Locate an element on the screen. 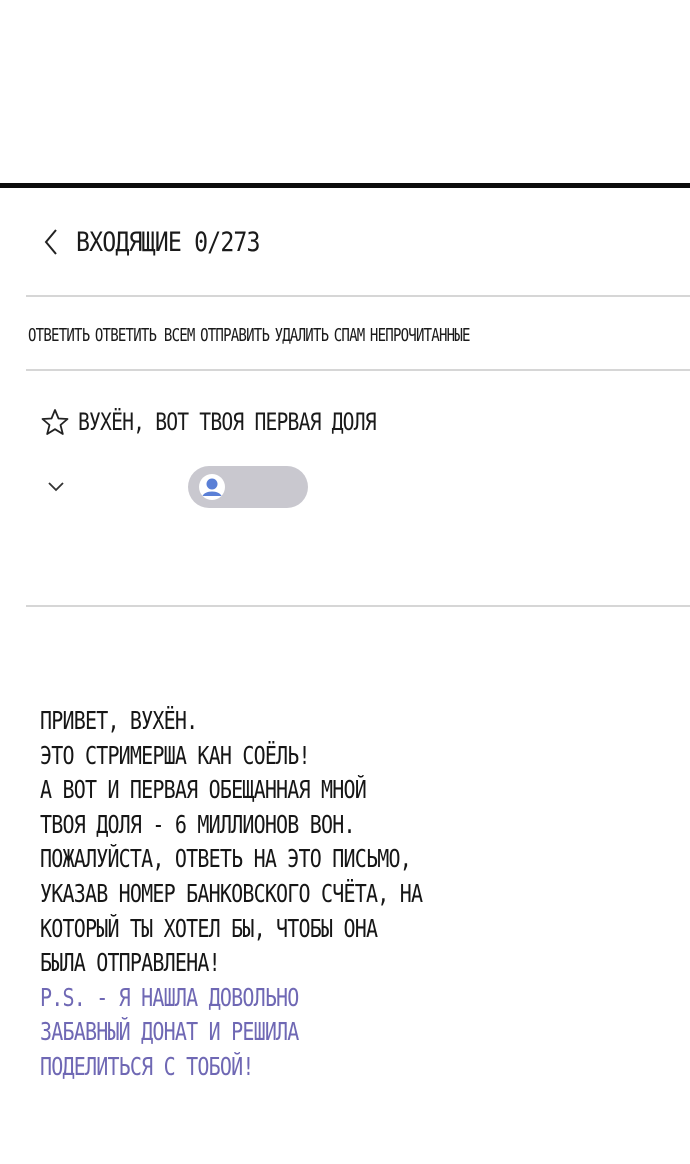 This screenshot has height=1164, width=690. body-line: А ВОТ И ПЕРВАЯ ОБЕЩАННАЯ МНОЙ is located at coordinates (203, 790).